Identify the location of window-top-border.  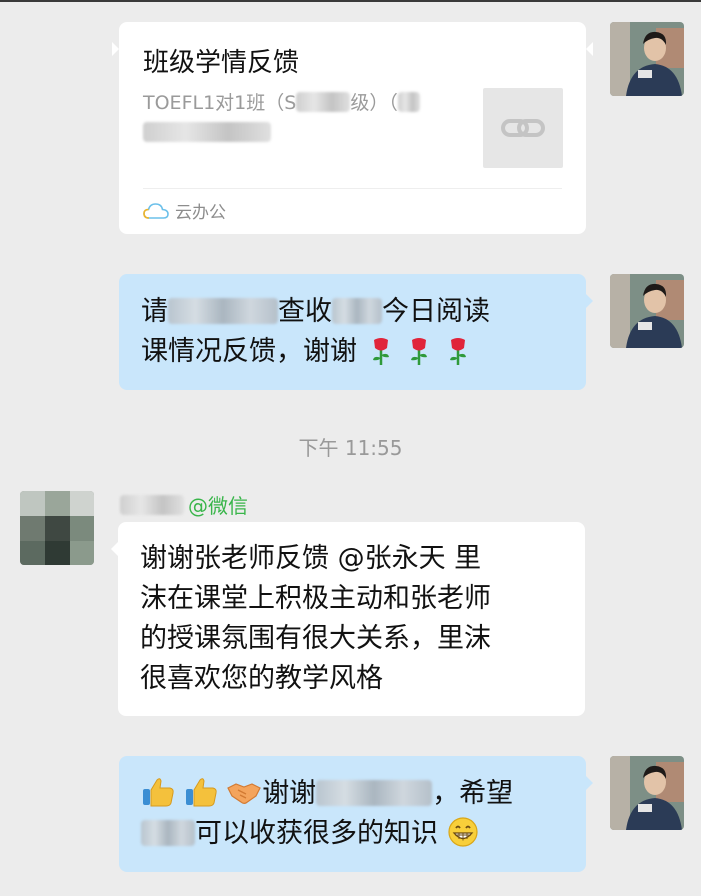
(350, 1).